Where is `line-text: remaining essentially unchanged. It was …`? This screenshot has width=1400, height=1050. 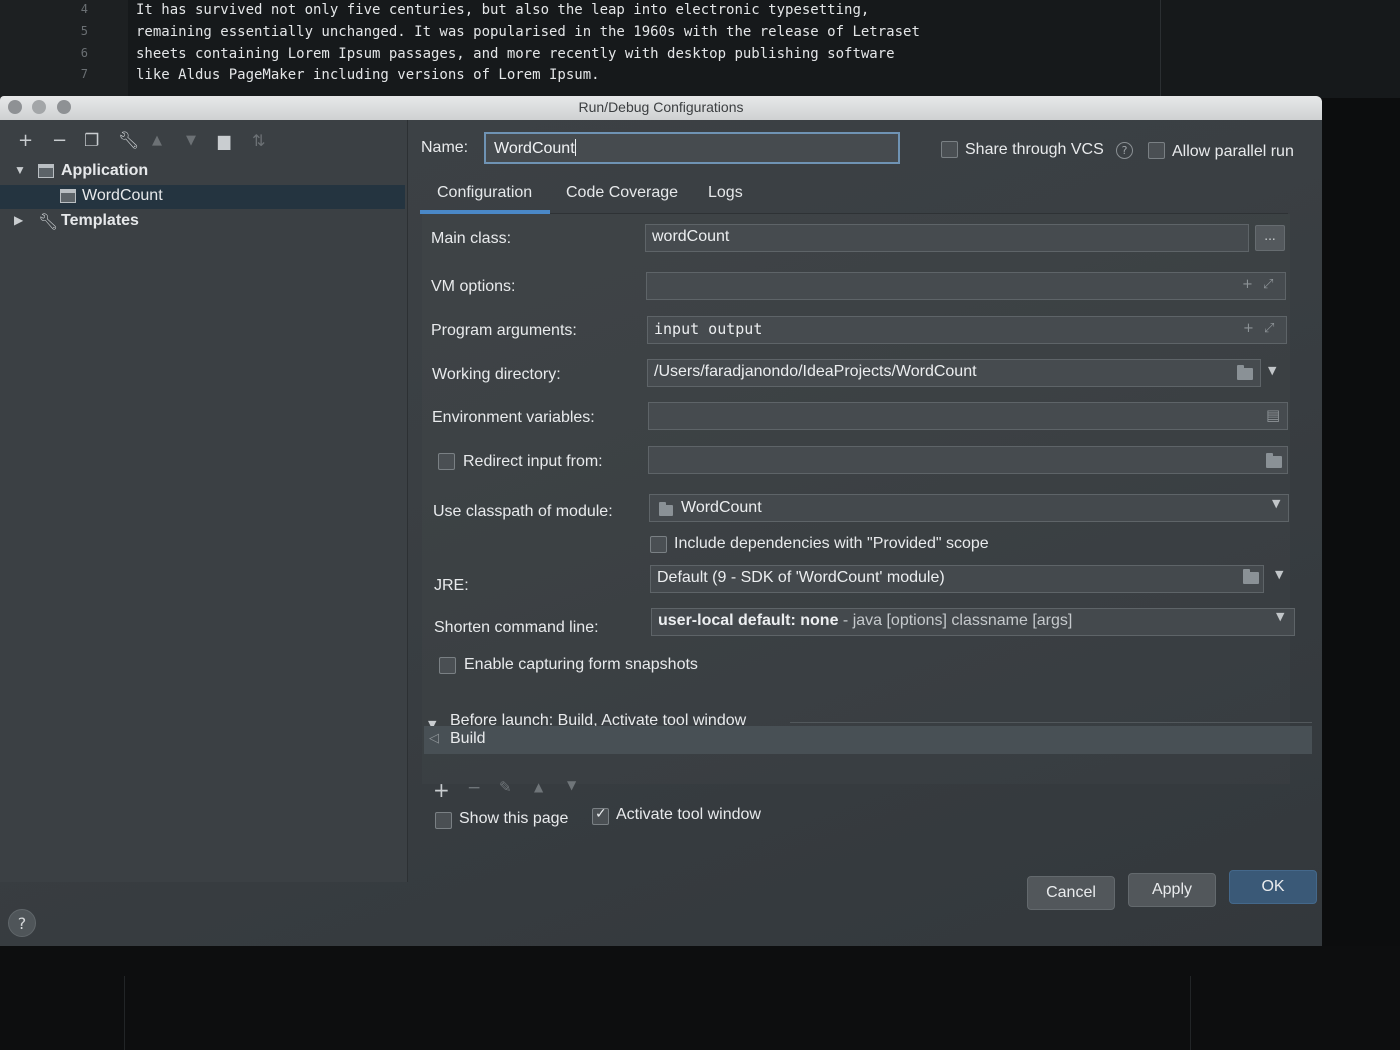 line-text: remaining essentially unchanged. It was … is located at coordinates (528, 32).